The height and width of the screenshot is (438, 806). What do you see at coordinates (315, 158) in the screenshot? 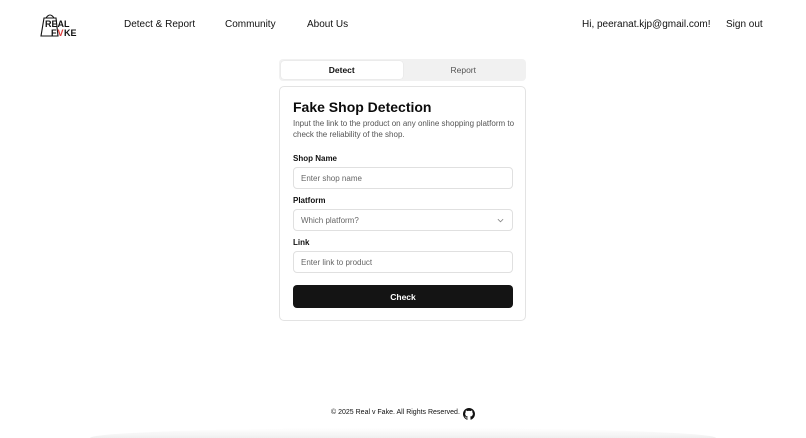
I see `shop-name-label: Shop Name` at bounding box center [315, 158].